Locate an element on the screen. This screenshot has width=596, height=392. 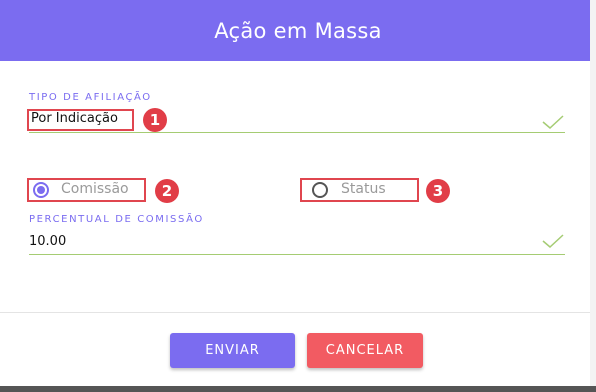
cancel-button: CANCELAR is located at coordinates (365, 350).